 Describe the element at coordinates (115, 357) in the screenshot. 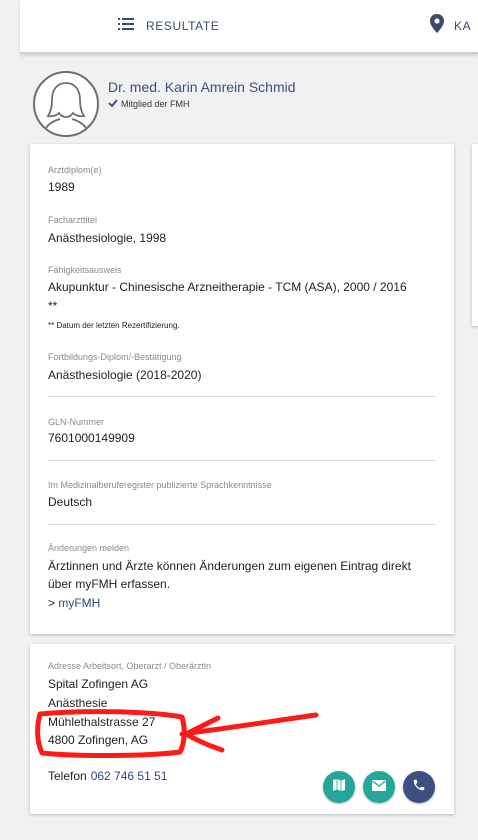

I see `training-label: Fortbildungs-Diplom/-Bestätigung` at that location.